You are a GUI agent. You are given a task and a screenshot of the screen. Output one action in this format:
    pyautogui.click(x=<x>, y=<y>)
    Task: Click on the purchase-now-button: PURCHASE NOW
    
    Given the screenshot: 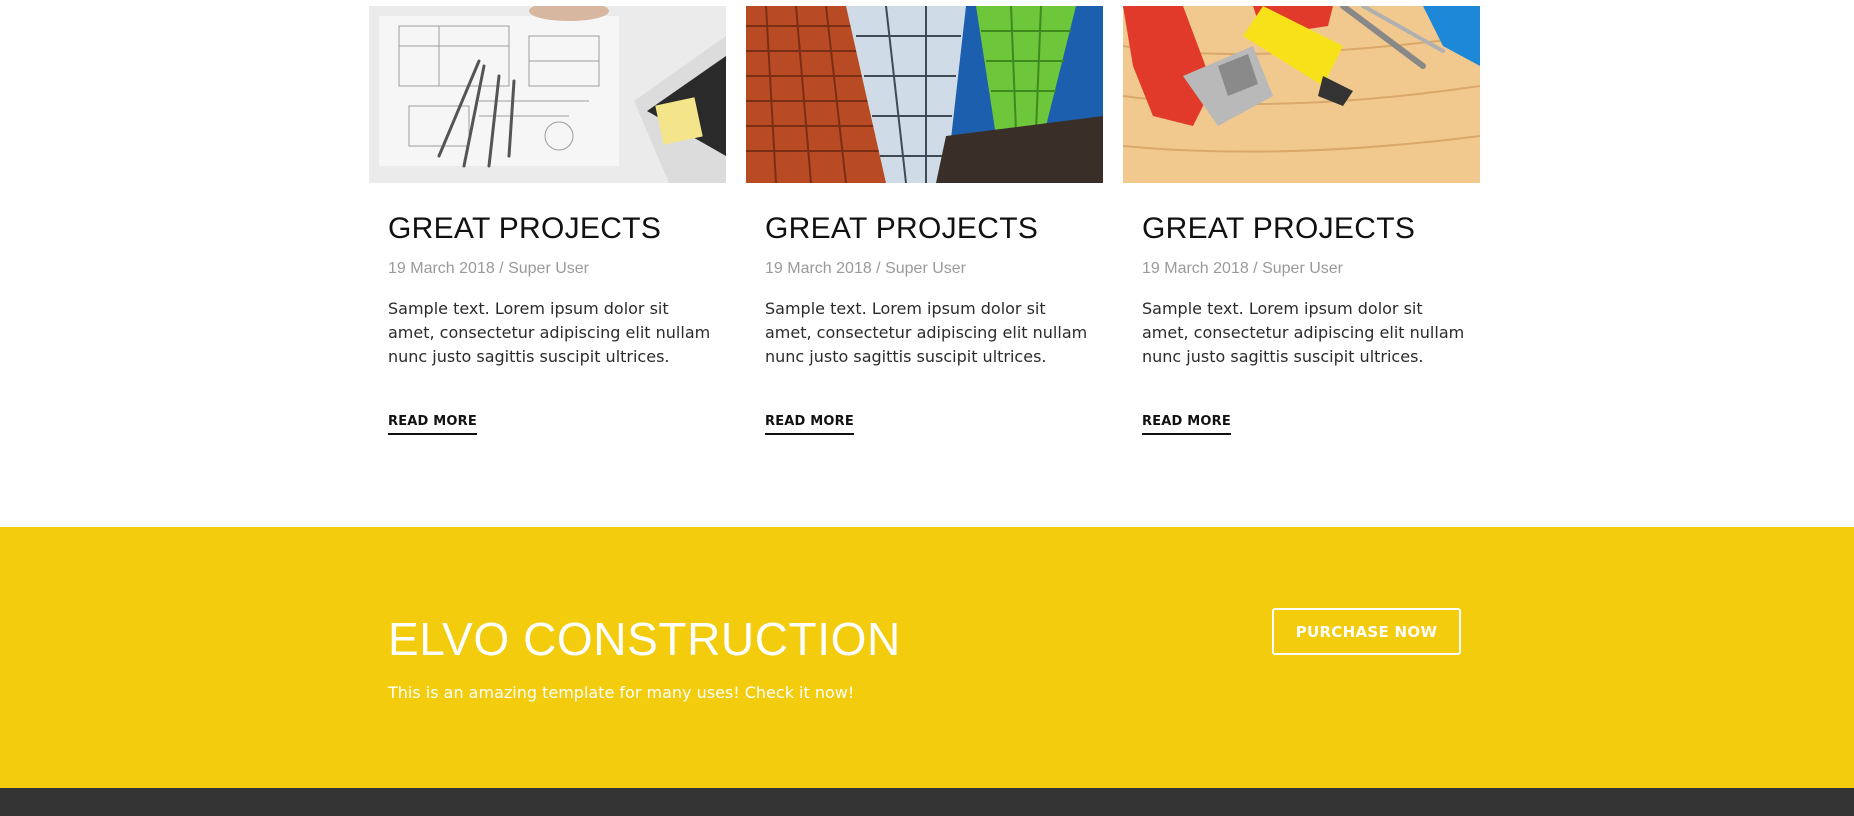 What is the action you would take?
    pyautogui.click(x=1366, y=631)
    